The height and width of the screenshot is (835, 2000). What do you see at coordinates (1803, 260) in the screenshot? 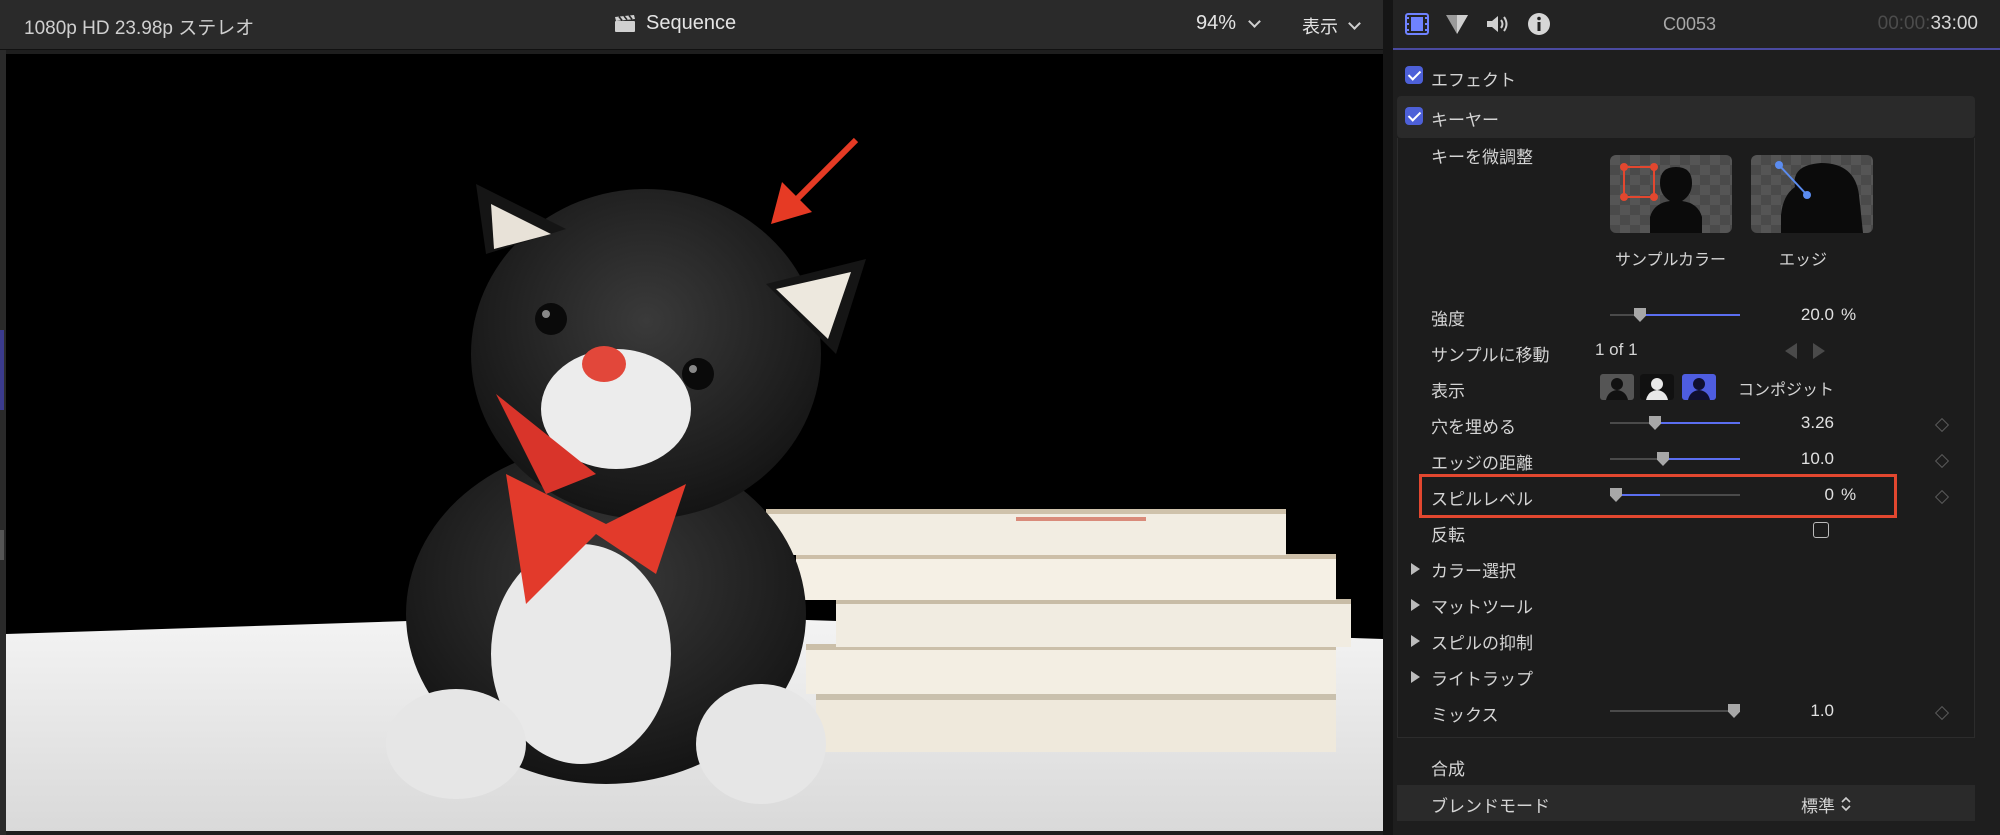
I see `edge-label: エッジ` at bounding box center [1803, 260].